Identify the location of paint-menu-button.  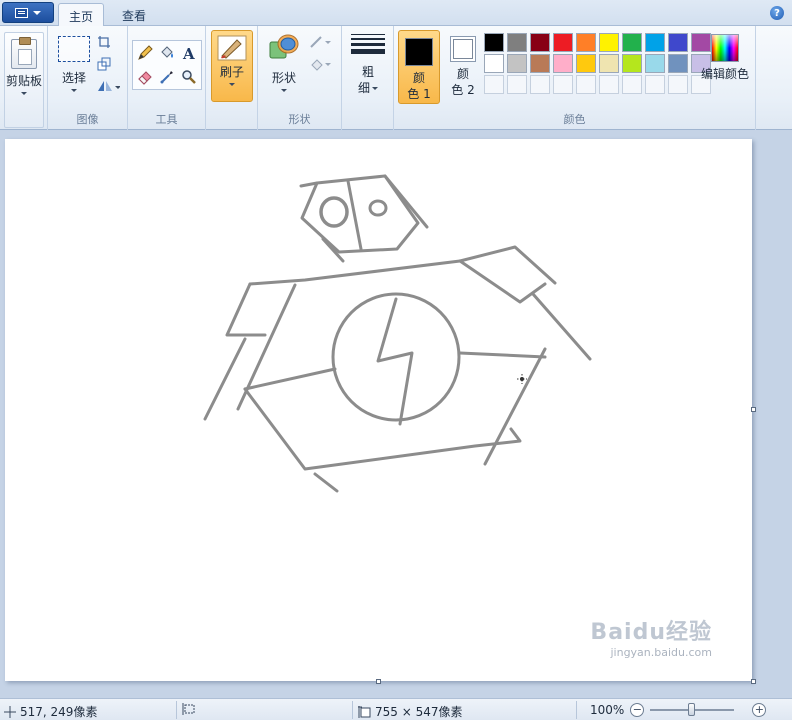
(28, 12).